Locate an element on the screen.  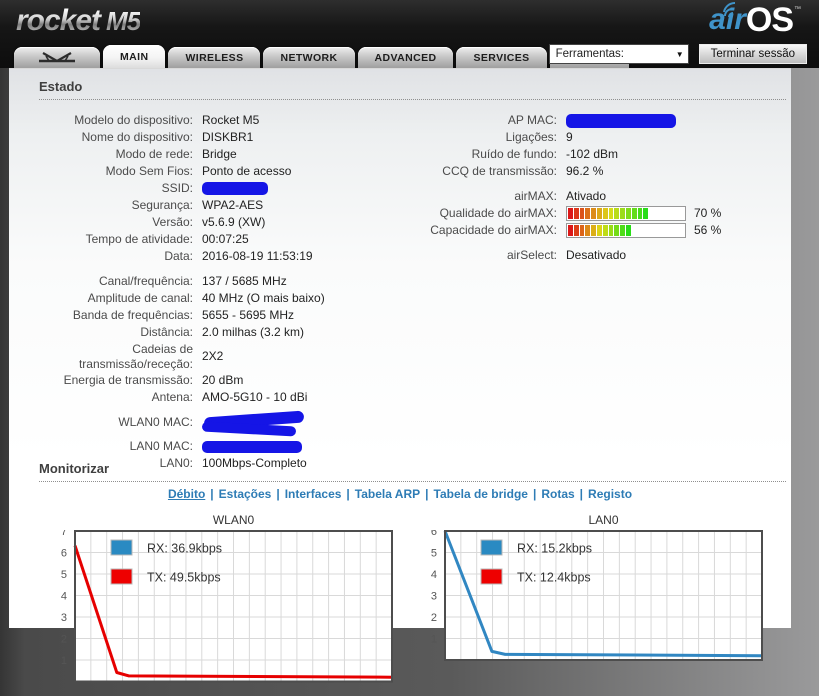
status-row: Energia de transmissão: 20 dBm is located at coordinates (216, 380).